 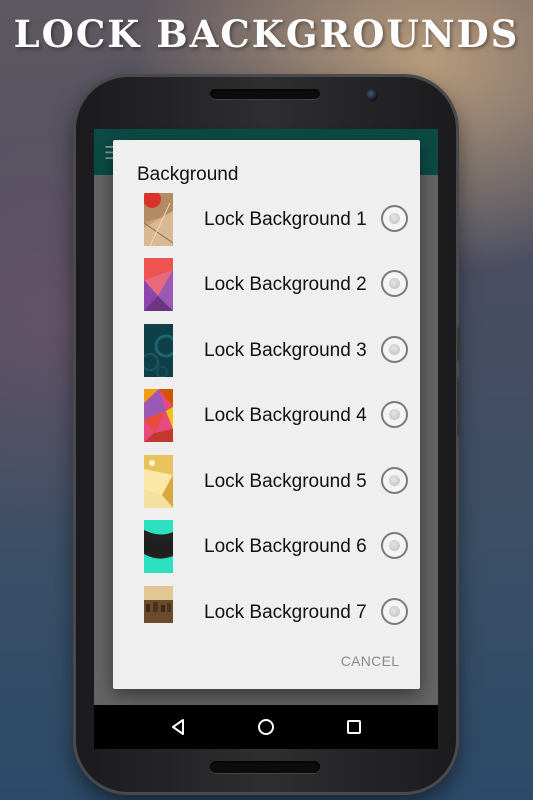 What do you see at coordinates (285, 546) in the screenshot?
I see `option-label: Lock Background 6` at bounding box center [285, 546].